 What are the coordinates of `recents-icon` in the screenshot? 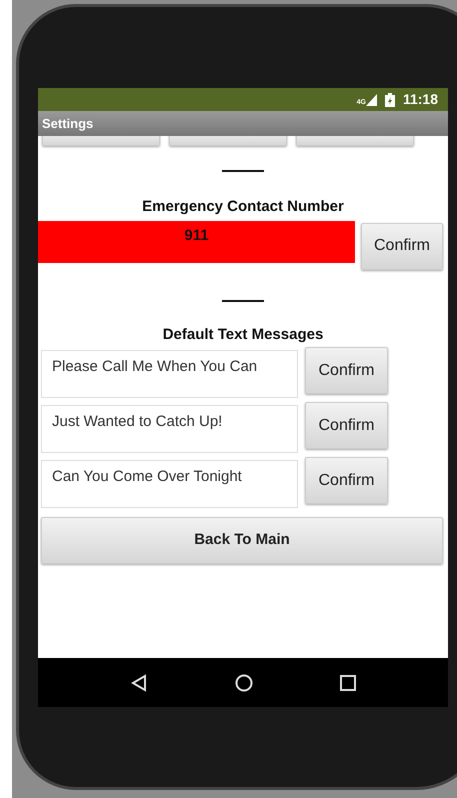 It's located at (348, 682).